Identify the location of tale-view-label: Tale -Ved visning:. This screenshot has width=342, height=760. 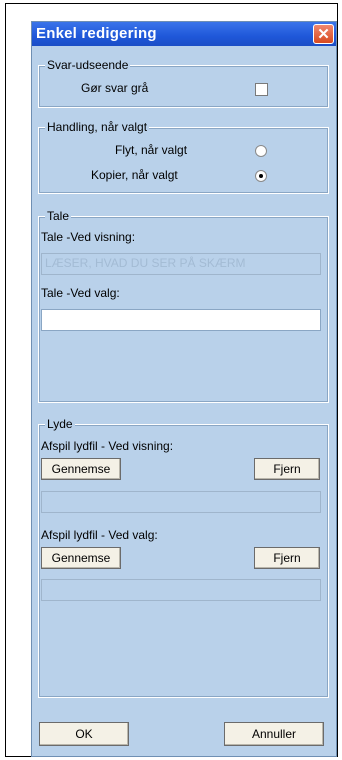
(88, 237).